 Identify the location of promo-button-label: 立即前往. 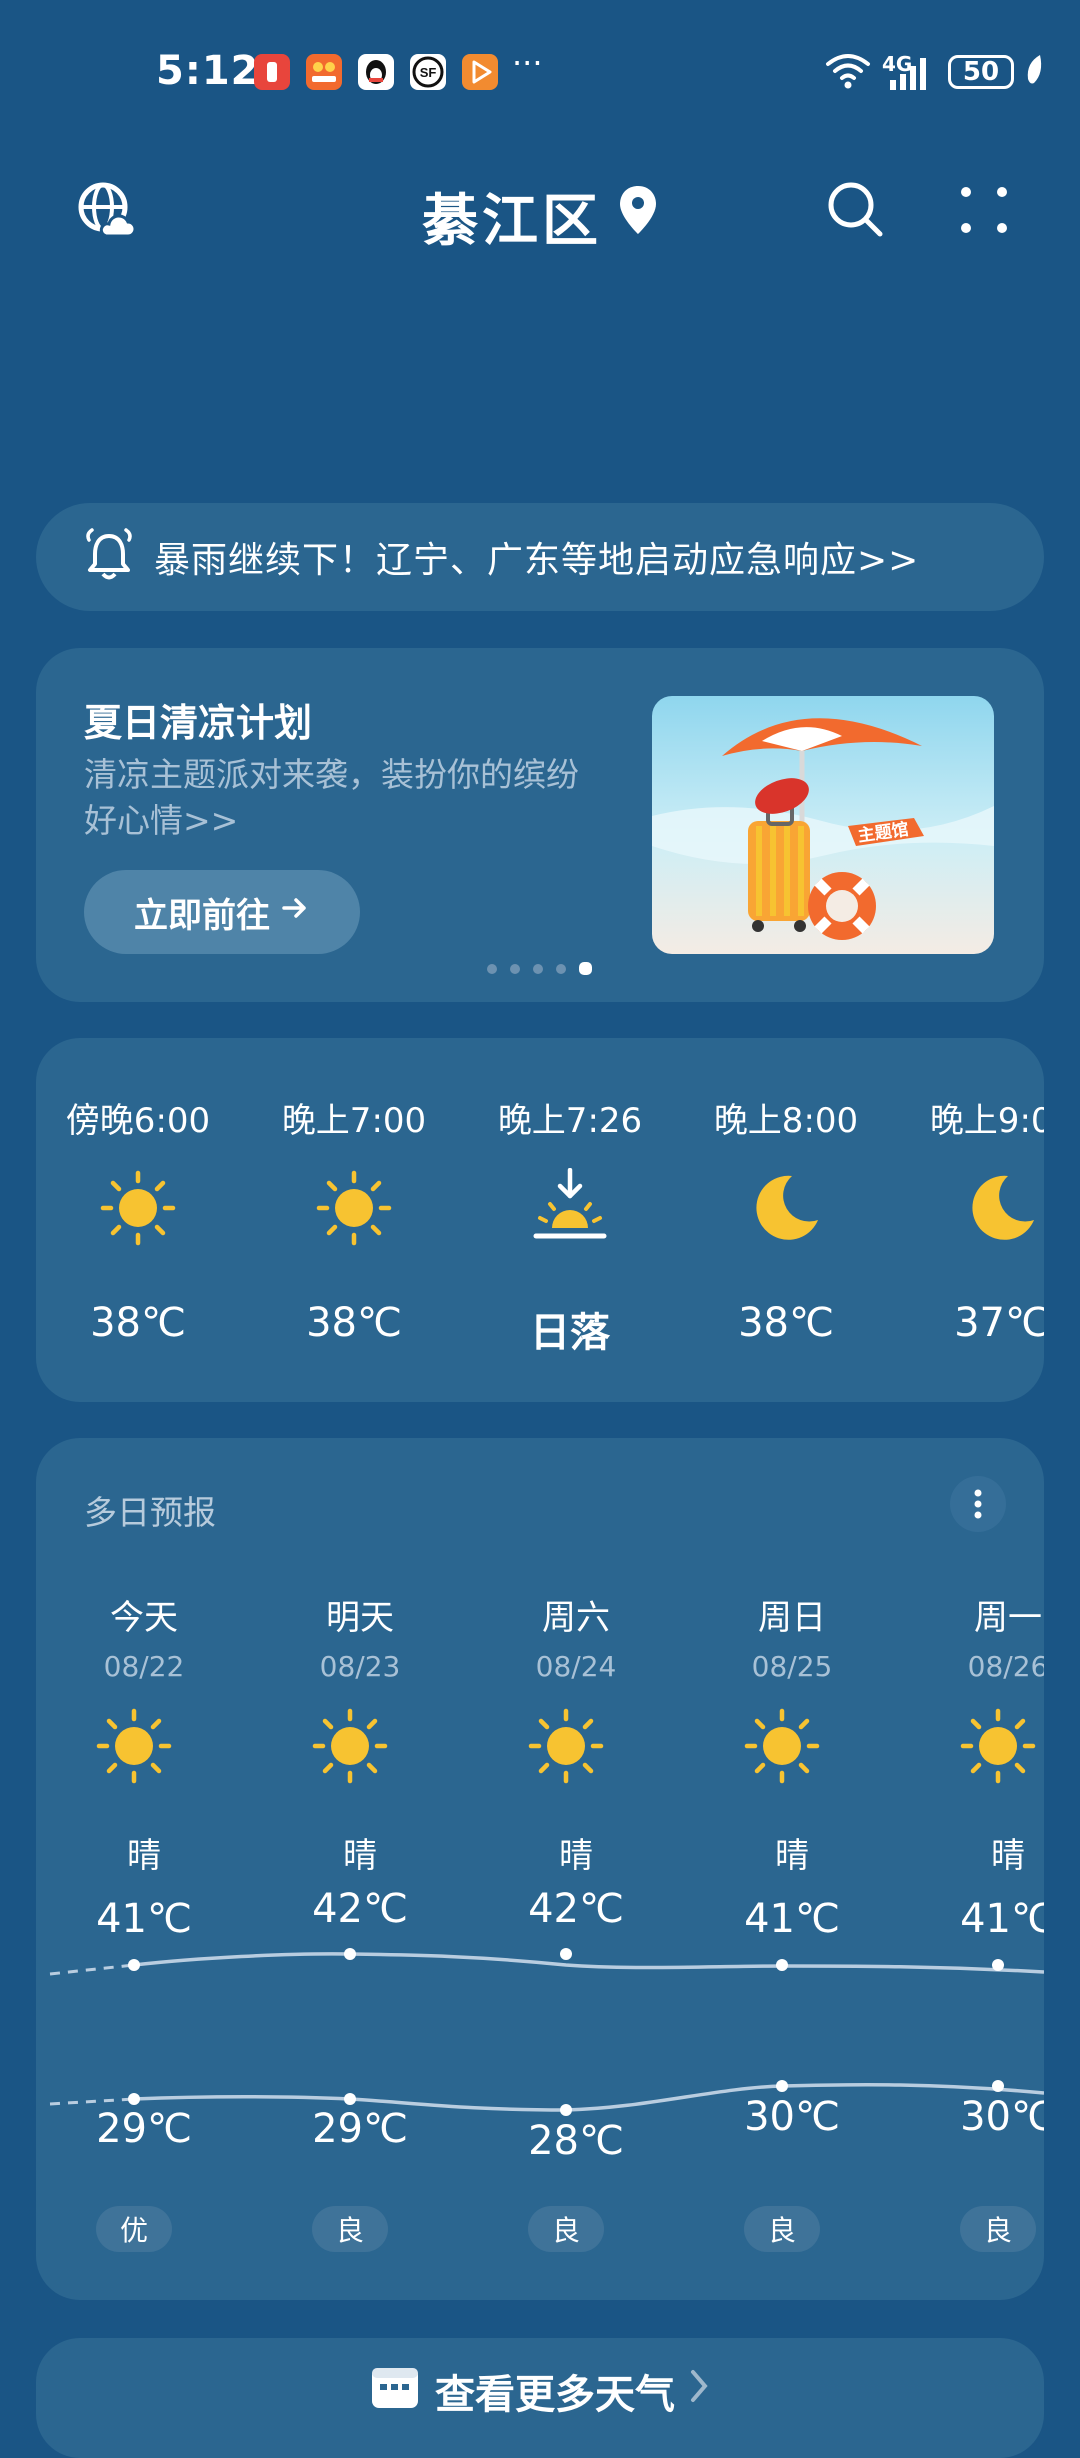
(202, 915).